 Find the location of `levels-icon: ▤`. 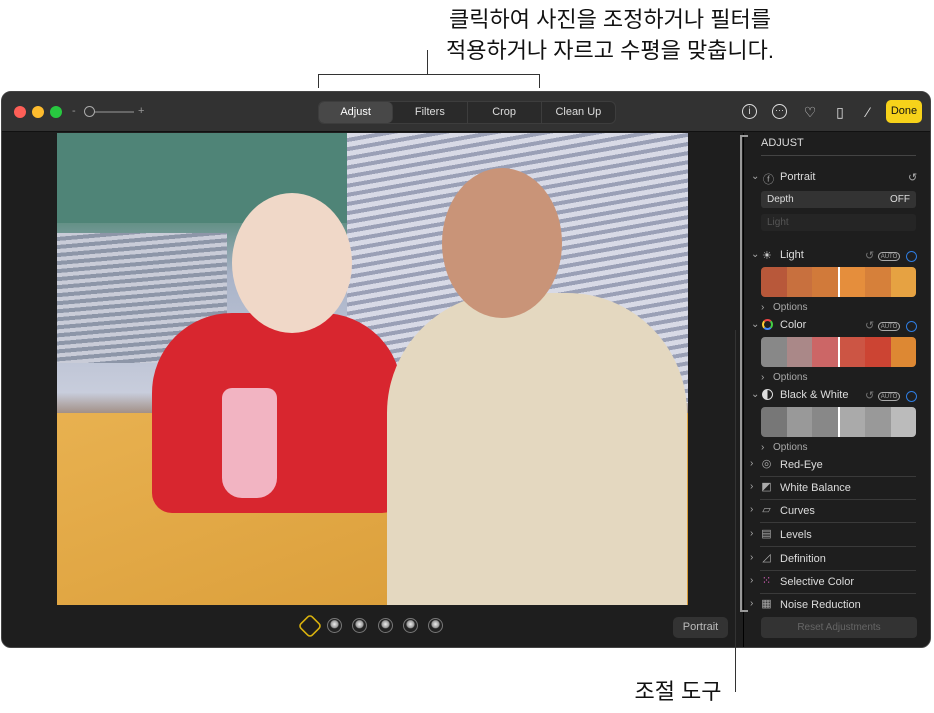

levels-icon: ▤ is located at coordinates (766, 534).